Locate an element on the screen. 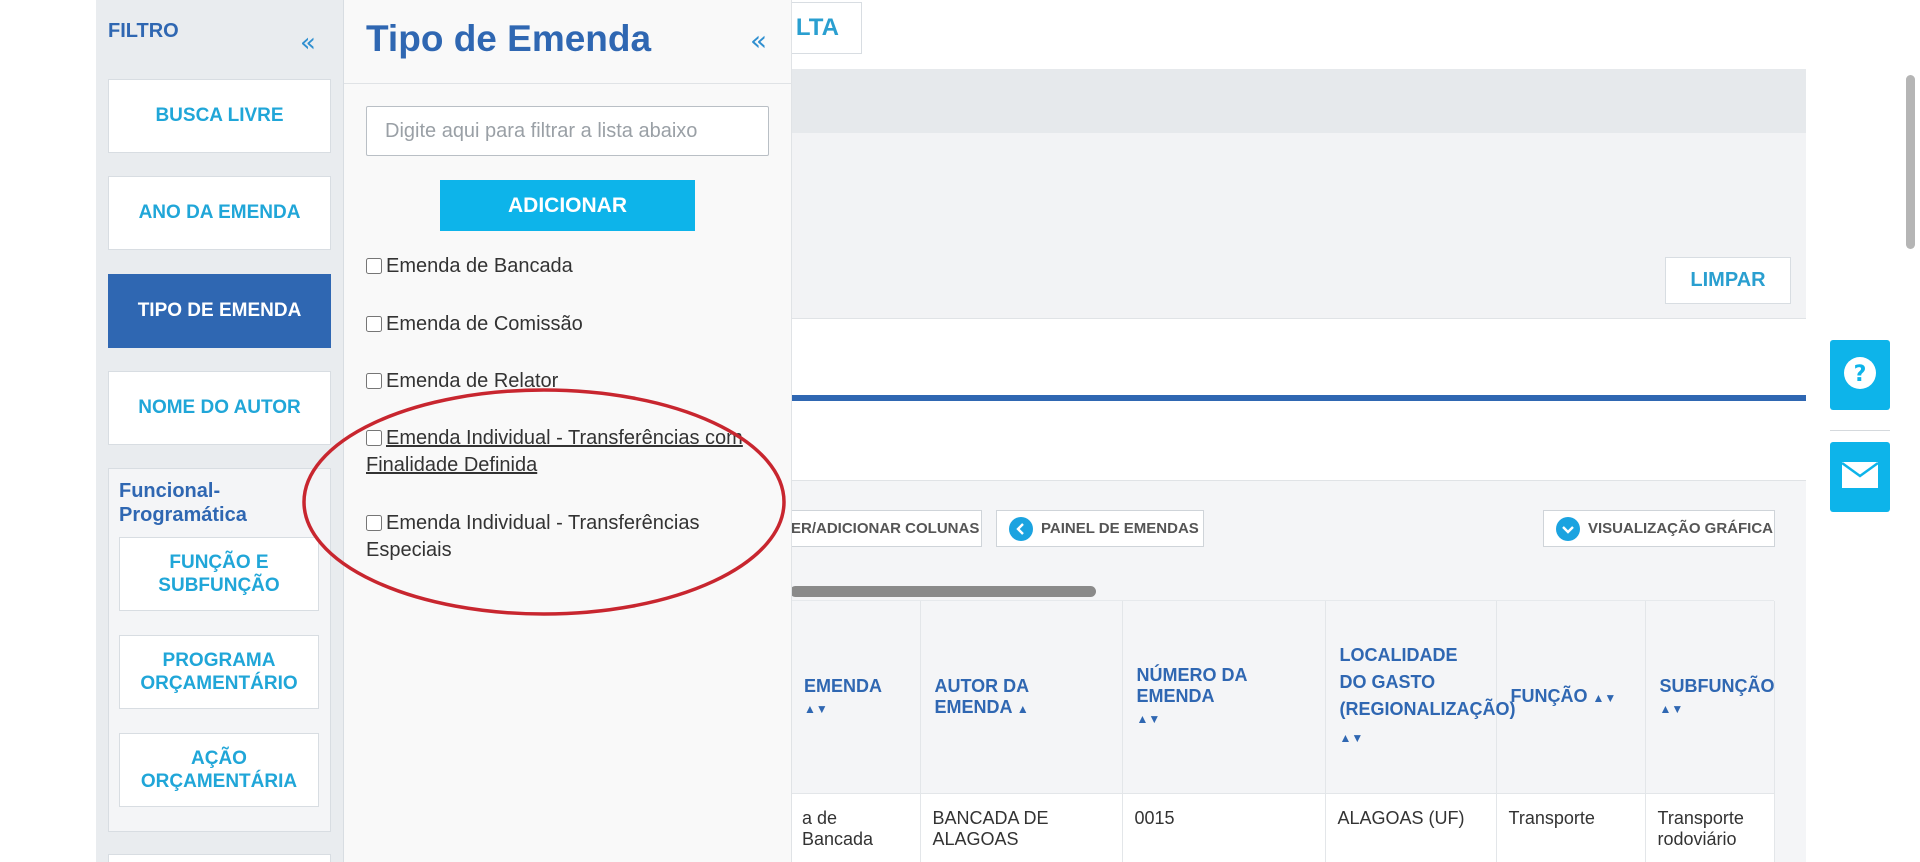  filter-ano-button: ANO DA EMENDA is located at coordinates (219, 213).